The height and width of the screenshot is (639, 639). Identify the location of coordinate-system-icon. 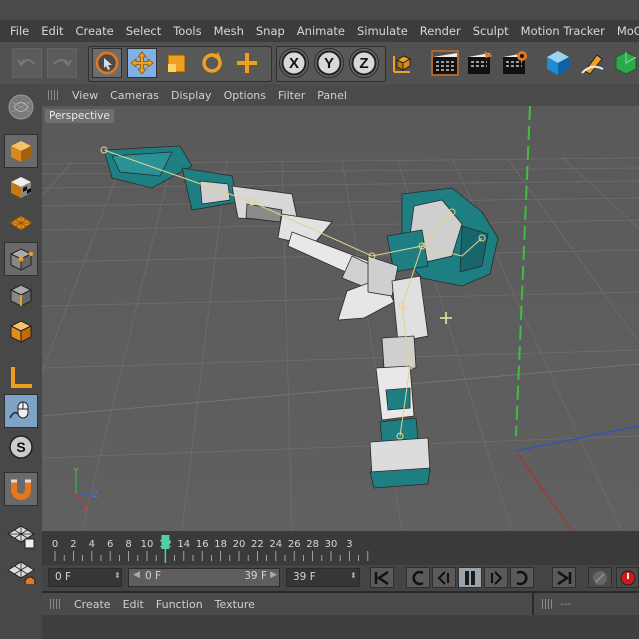
(402, 64).